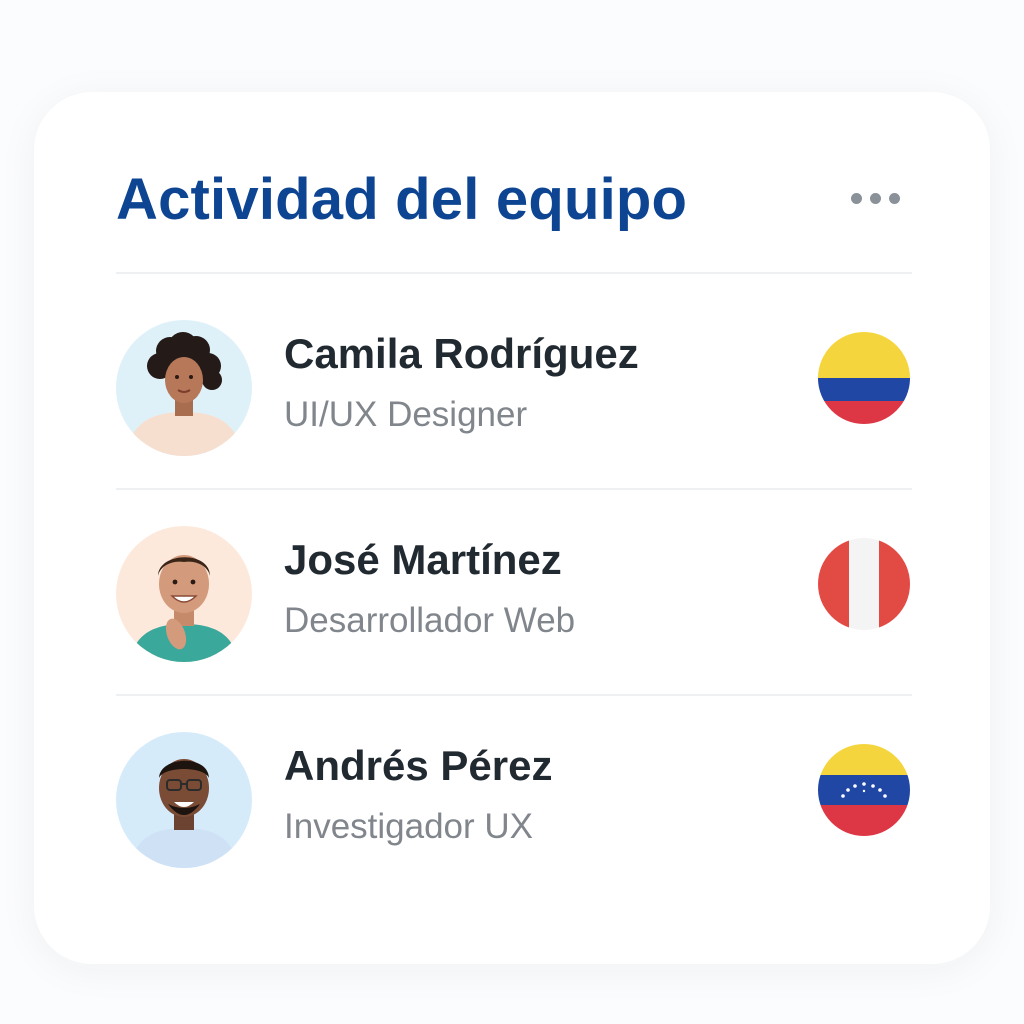  I want to click on list-item-member: Camila Rodríguez UI/UX Designer, so click(514, 388).